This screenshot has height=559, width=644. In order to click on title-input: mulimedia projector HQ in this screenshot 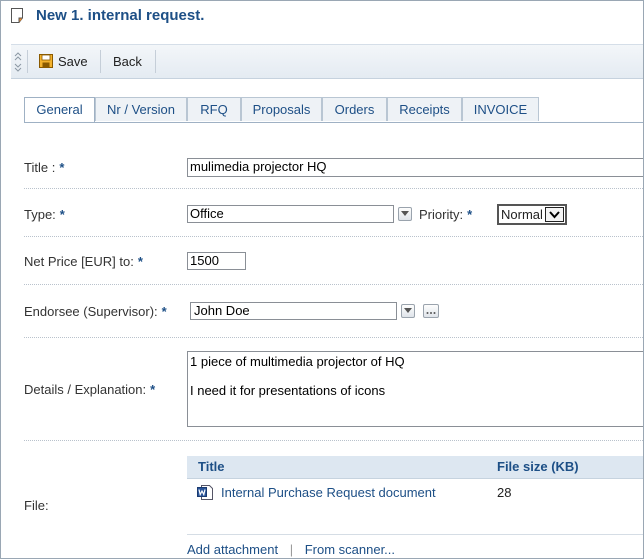, I will do `click(415, 167)`.